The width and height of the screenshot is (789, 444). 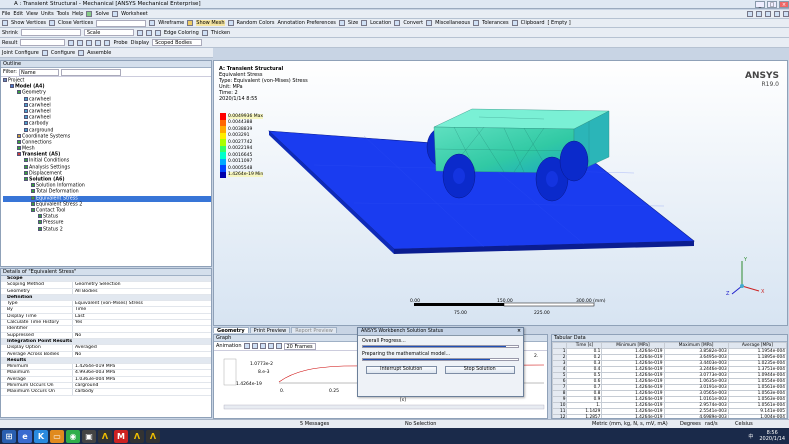 I want to click on details-value: No, so click(x=78, y=354).